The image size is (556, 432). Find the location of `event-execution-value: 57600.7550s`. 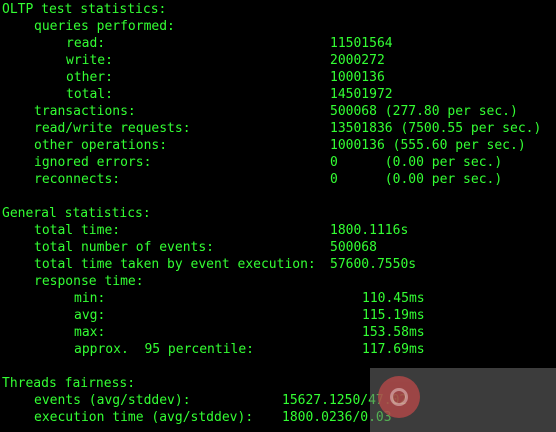

event-execution-value: 57600.7550s is located at coordinates (373, 264).